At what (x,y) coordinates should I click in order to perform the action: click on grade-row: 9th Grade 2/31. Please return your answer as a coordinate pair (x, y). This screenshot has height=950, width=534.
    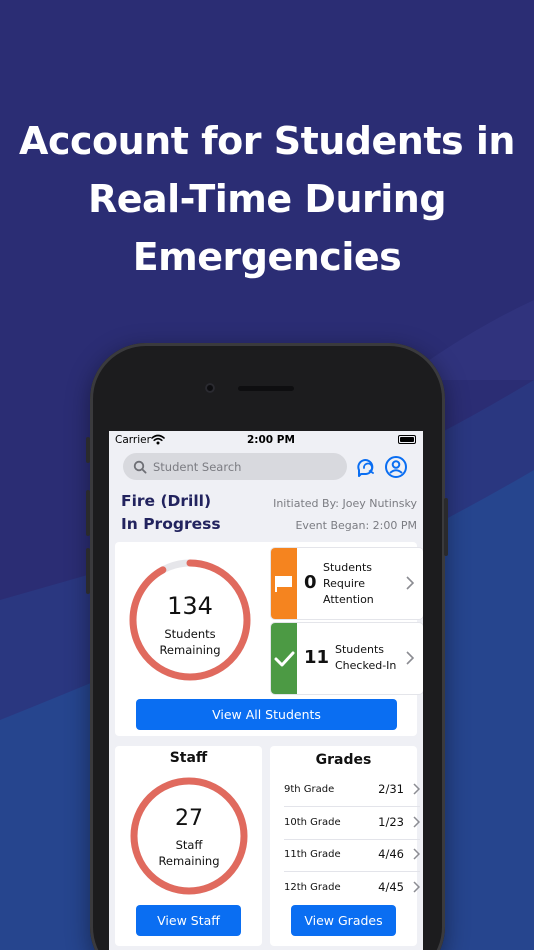
    Looking at the image, I should click on (352, 790).